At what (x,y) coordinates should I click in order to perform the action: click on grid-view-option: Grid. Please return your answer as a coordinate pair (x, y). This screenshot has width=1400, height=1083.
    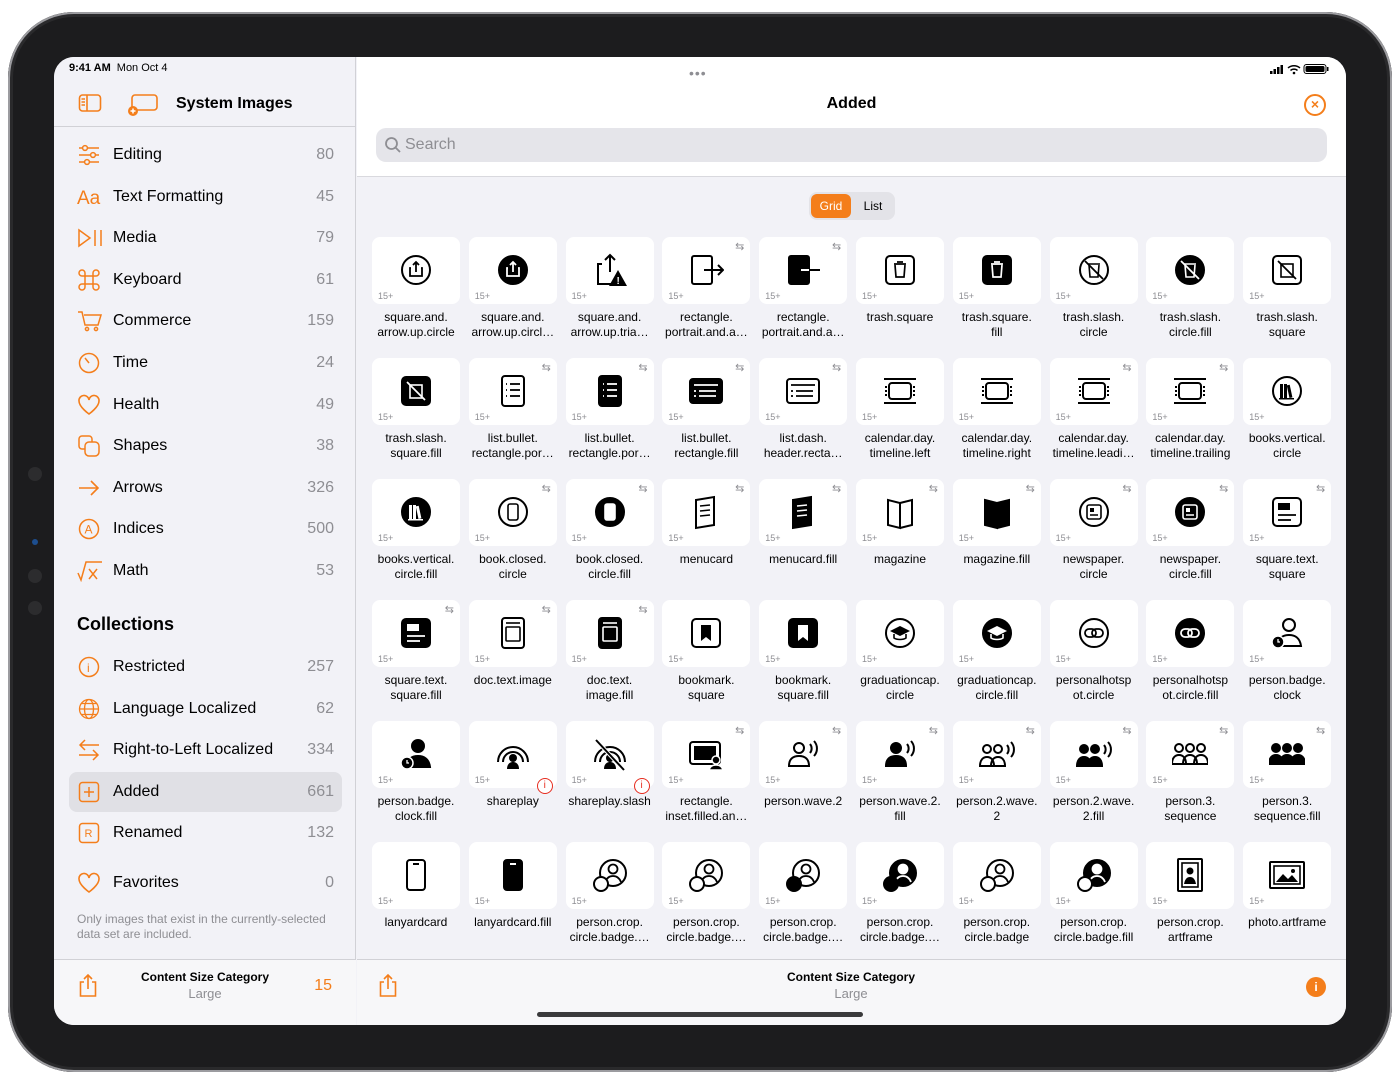
    Looking at the image, I should click on (831, 206).